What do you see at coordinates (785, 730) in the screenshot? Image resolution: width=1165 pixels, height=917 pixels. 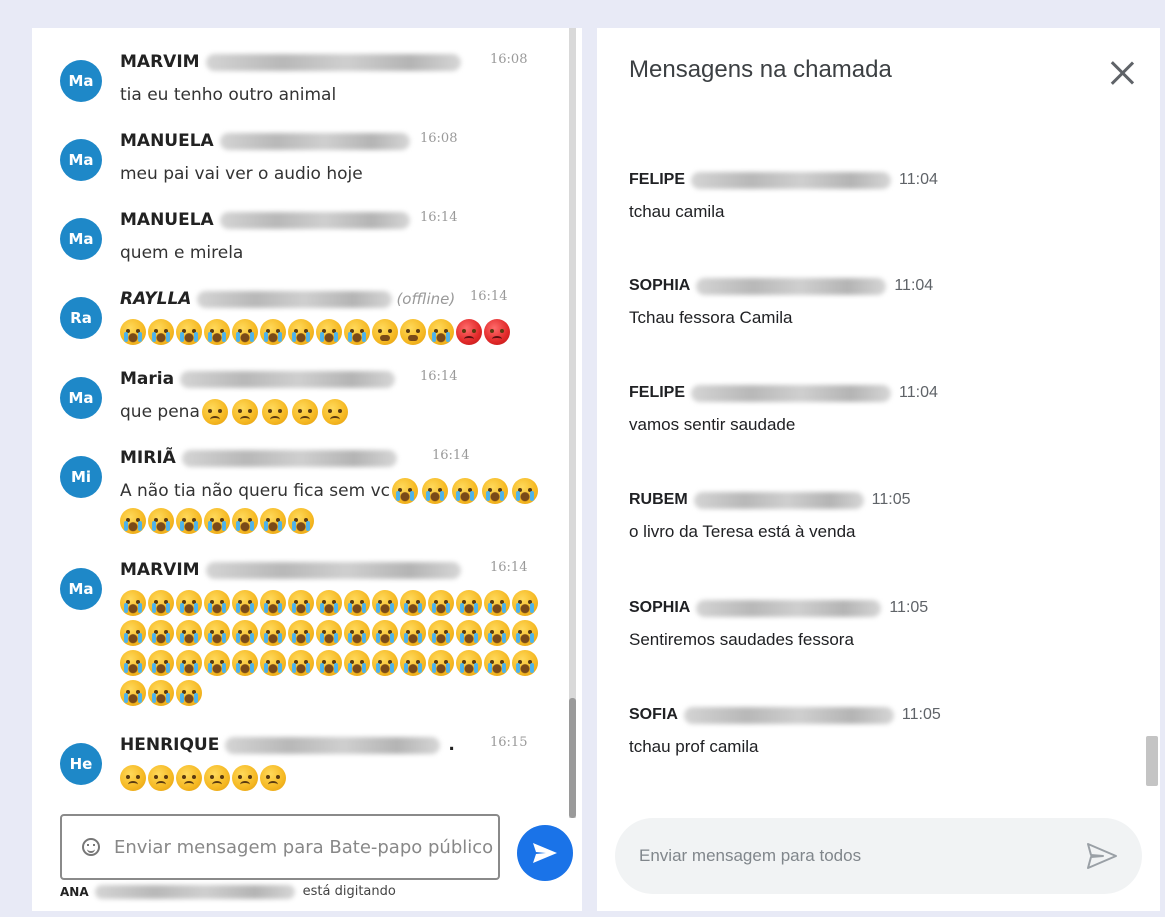 I see `meeting-message: SOFIA 11:05 tchau prof camila` at bounding box center [785, 730].